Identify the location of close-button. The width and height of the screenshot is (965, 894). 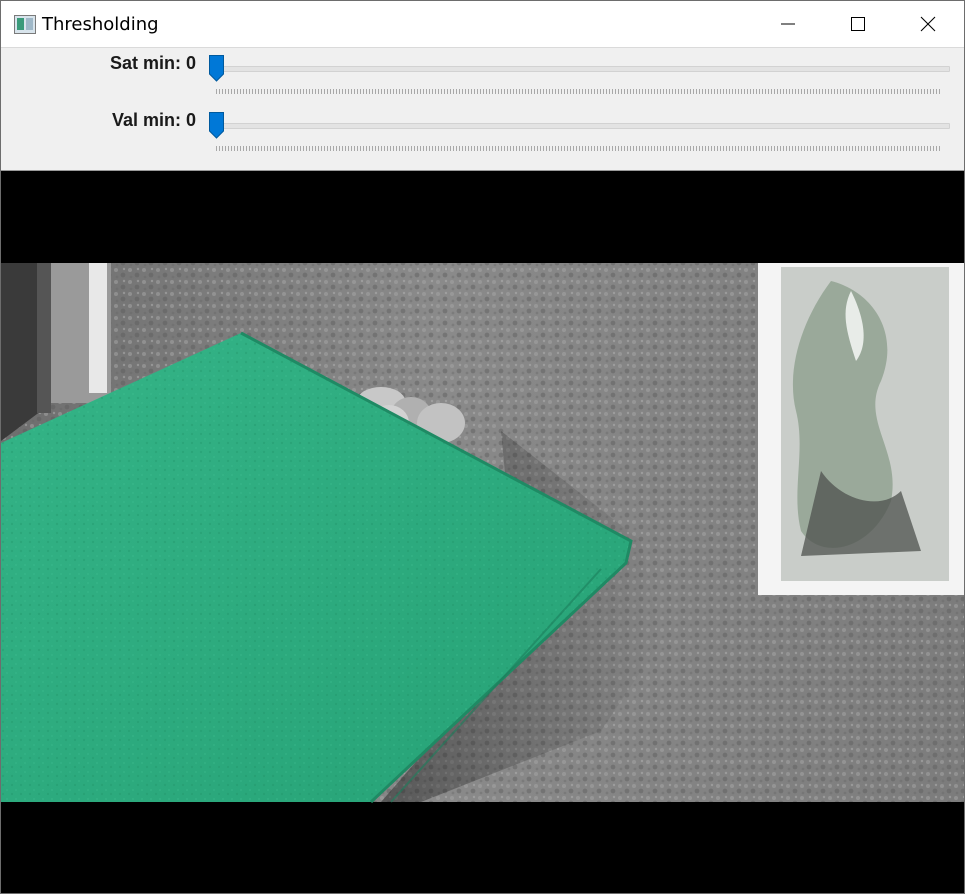
(928, 24).